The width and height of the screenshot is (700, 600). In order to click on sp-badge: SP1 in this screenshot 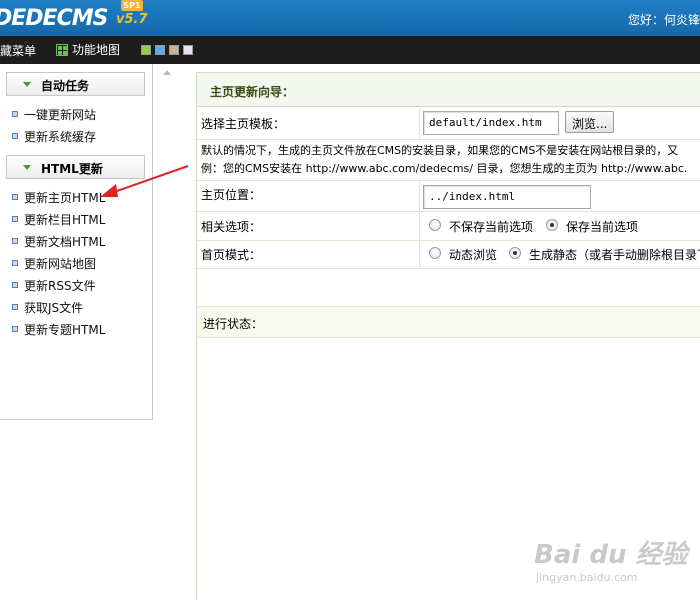, I will do `click(132, 5)`.